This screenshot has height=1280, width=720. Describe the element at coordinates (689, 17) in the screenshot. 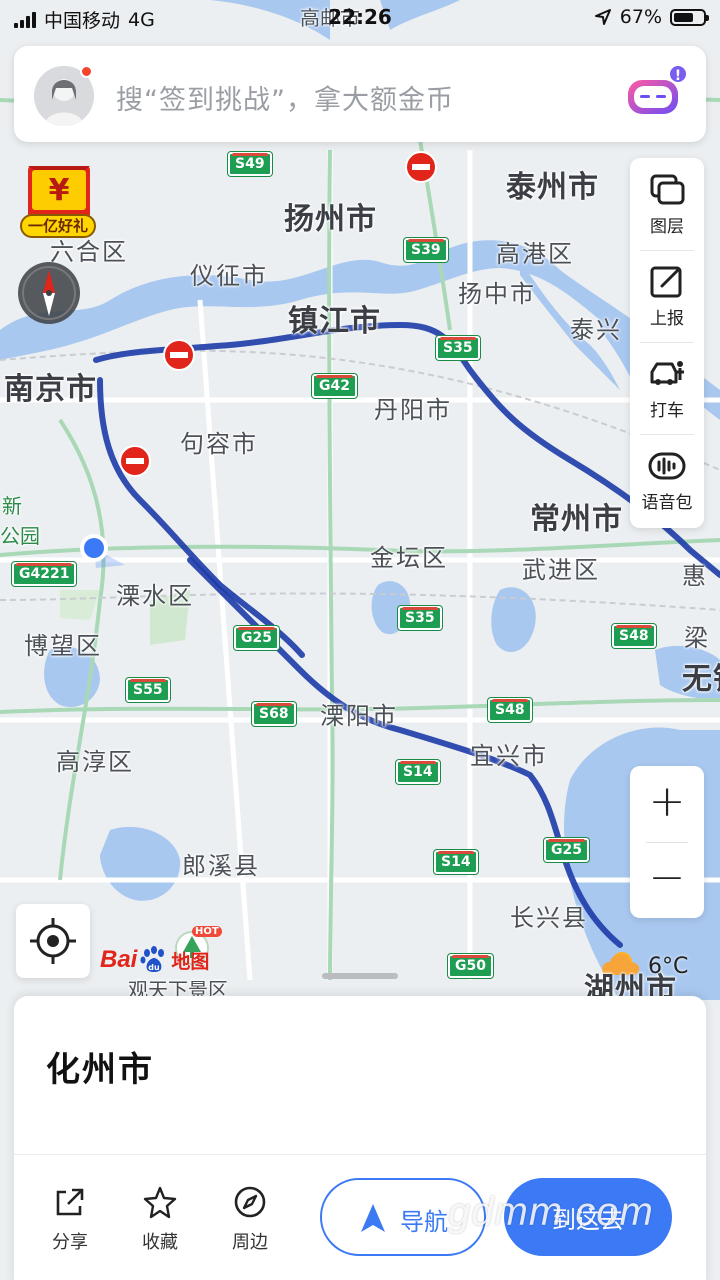

I see `battery-icon` at that location.